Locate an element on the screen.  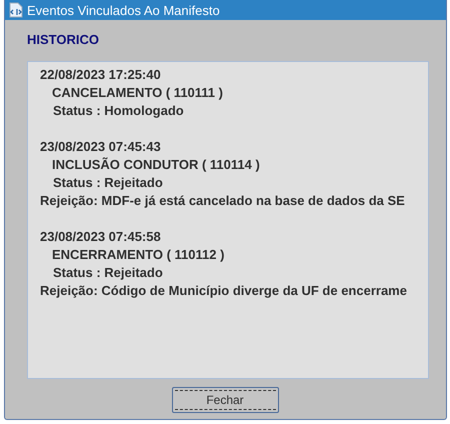
rejection-reason: Rejeição: MDF-e já está cancelado na base de dados da SE is located at coordinates (223, 201).